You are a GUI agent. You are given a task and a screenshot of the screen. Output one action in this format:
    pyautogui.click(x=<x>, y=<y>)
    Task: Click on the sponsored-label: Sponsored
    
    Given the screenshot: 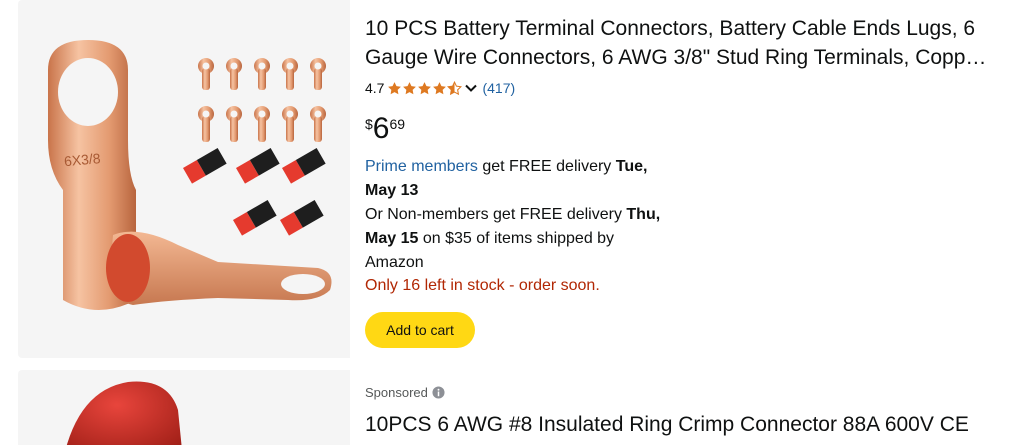 What is the action you would take?
    pyautogui.click(x=405, y=392)
    